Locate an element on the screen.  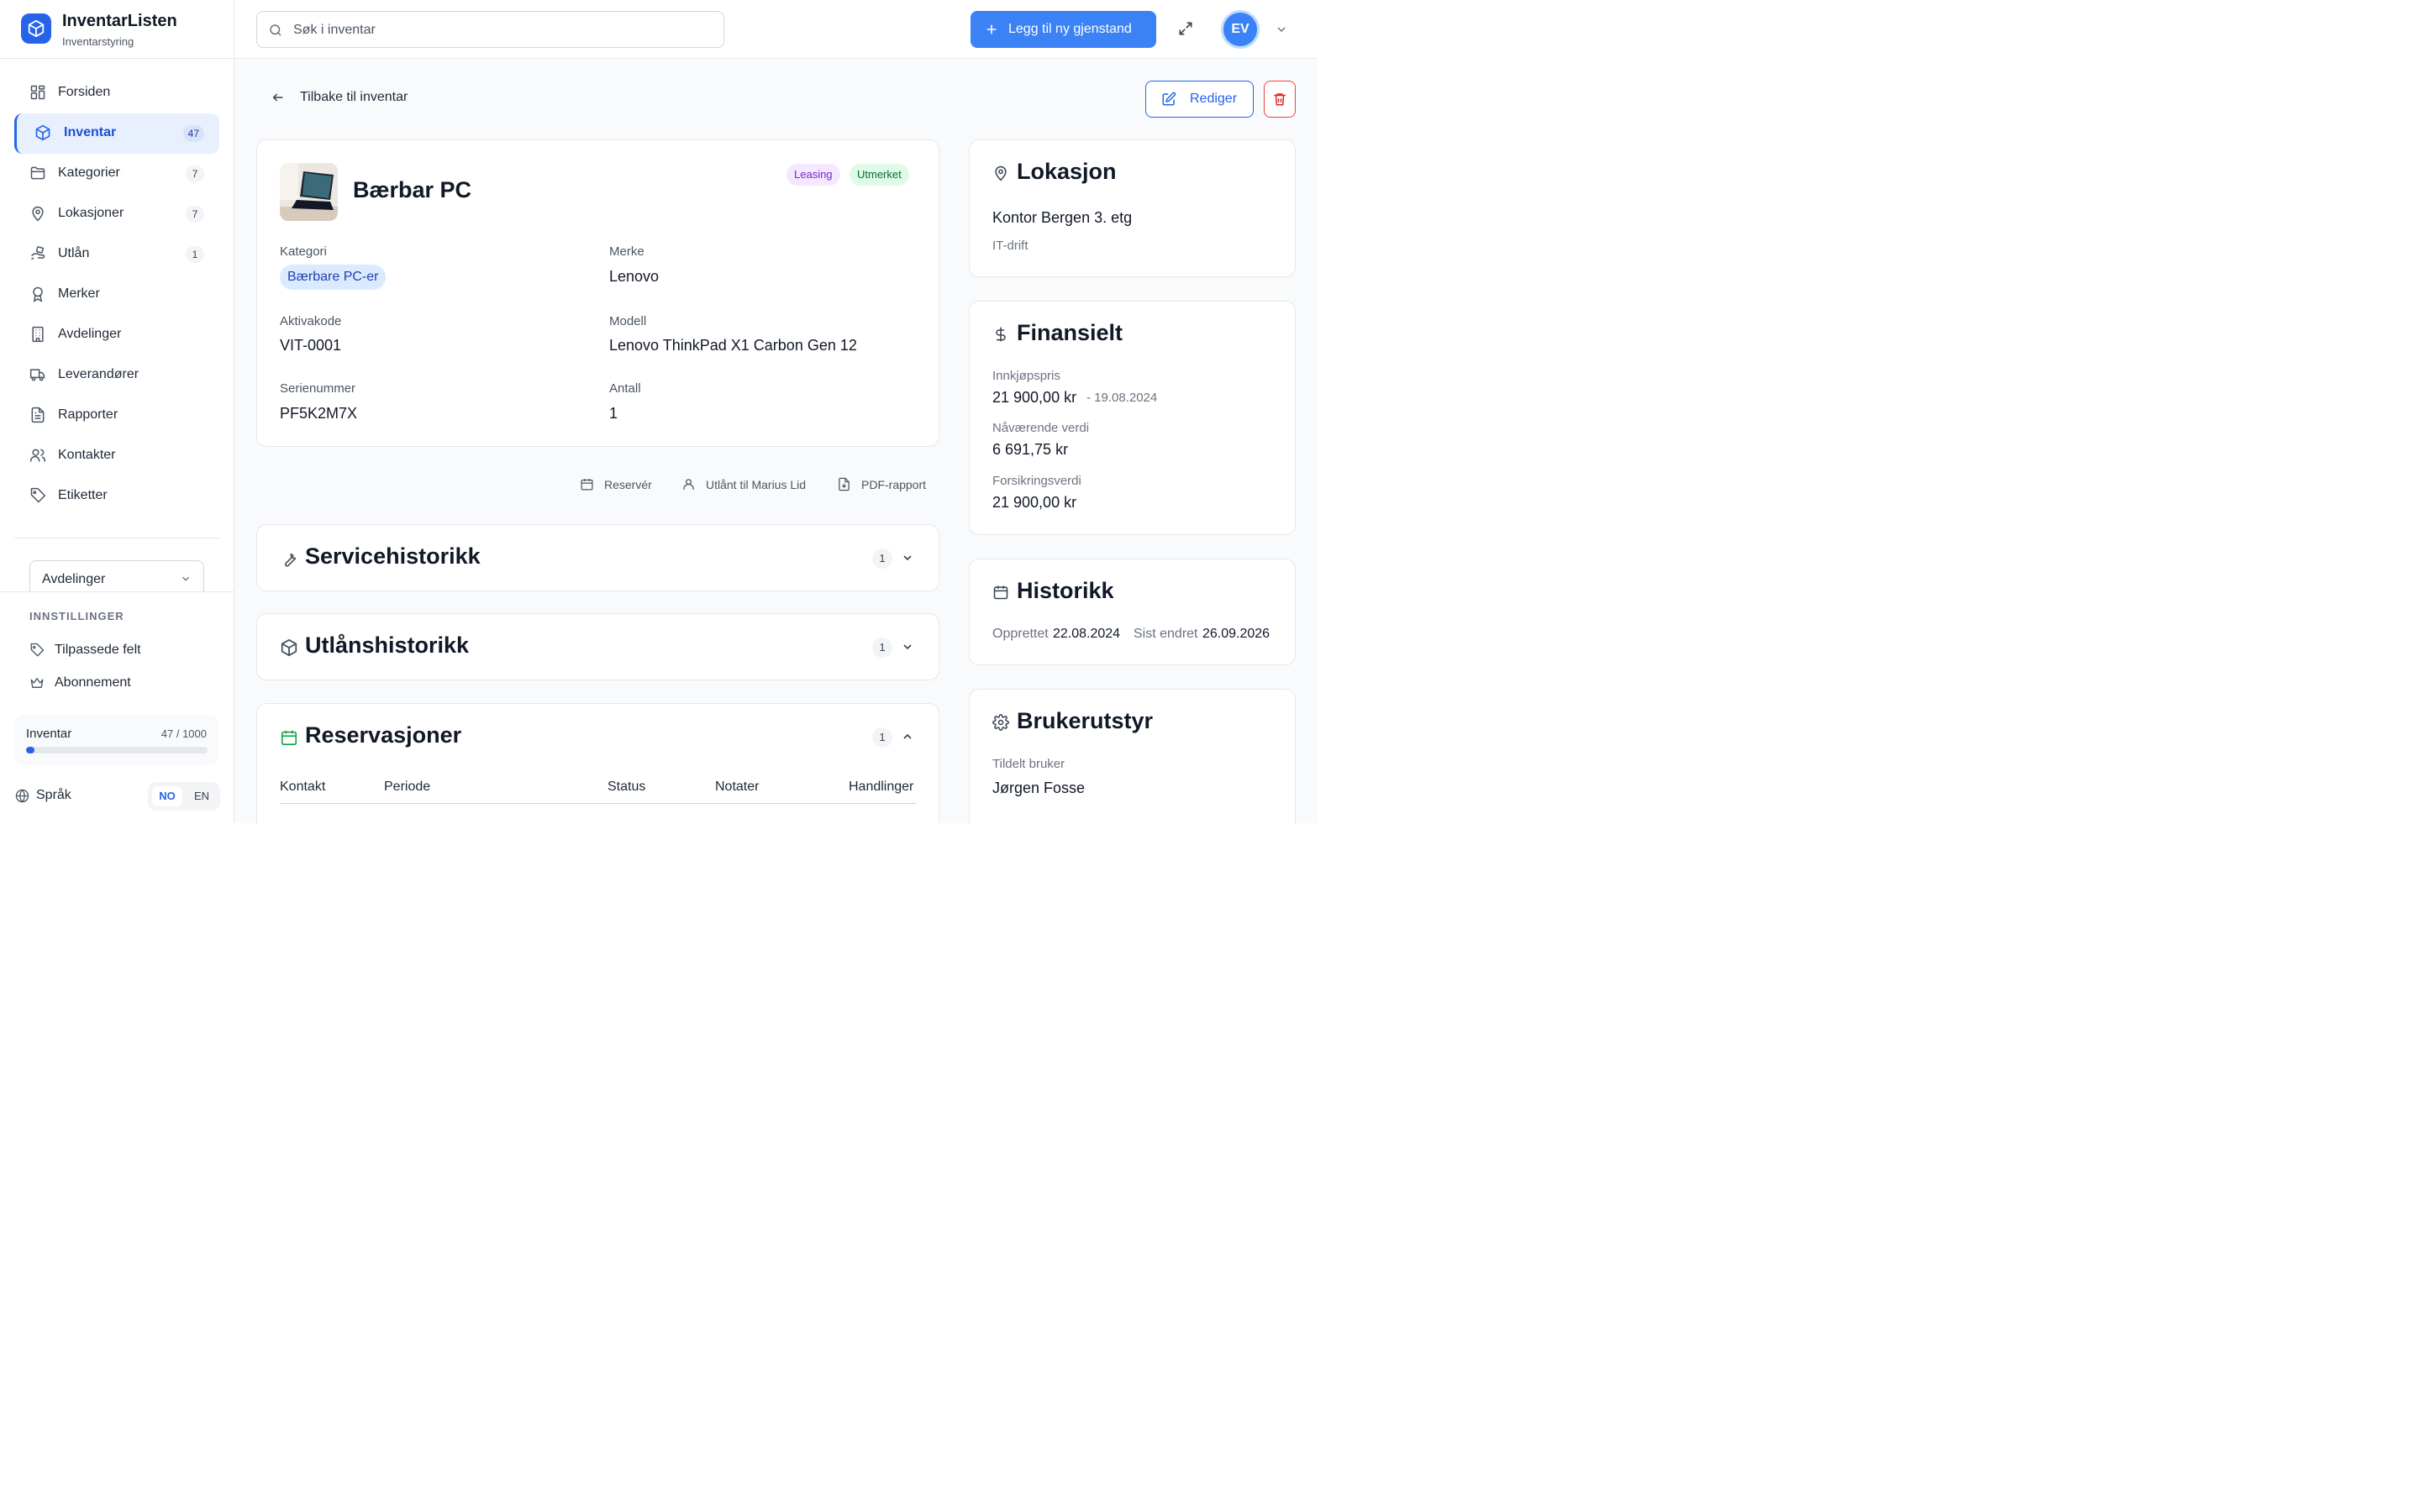
leasing-badge: Leasing is located at coordinates (813, 175).